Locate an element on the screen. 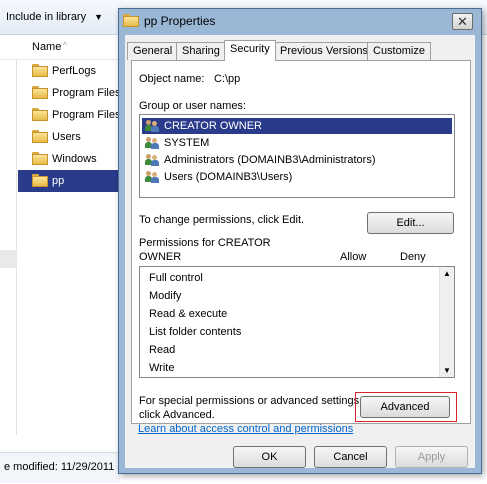 The width and height of the screenshot is (487, 484). tab-customize: Customize is located at coordinates (399, 51).